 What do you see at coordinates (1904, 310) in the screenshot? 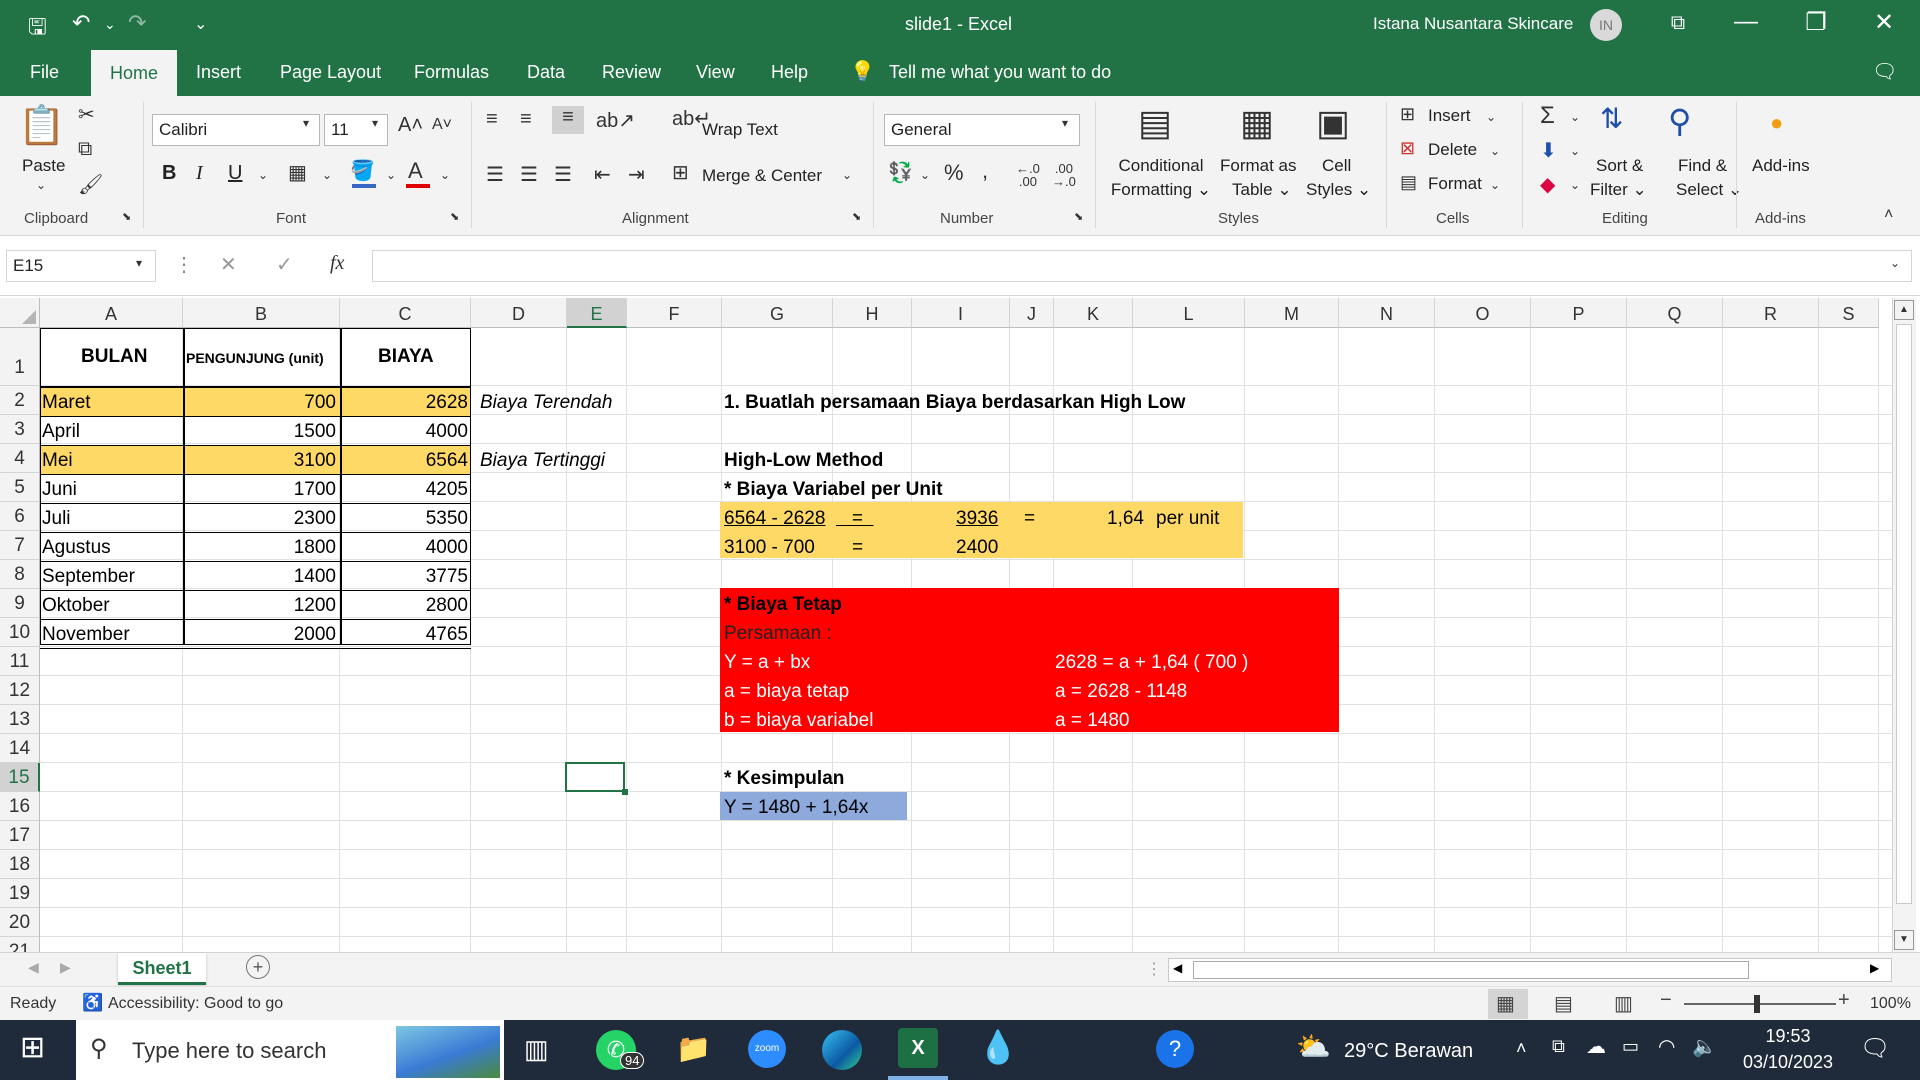
I see `scroll-up-icon: ▲` at bounding box center [1904, 310].